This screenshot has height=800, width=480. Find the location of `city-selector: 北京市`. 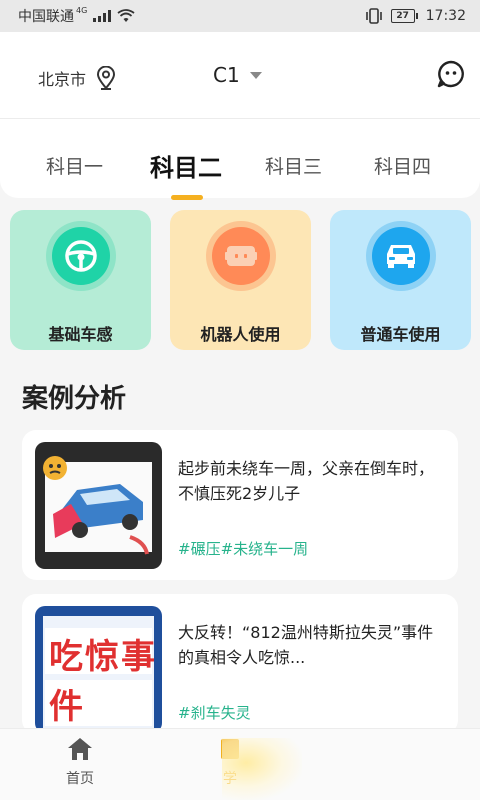

city-selector: 北京市 is located at coordinates (77, 78).